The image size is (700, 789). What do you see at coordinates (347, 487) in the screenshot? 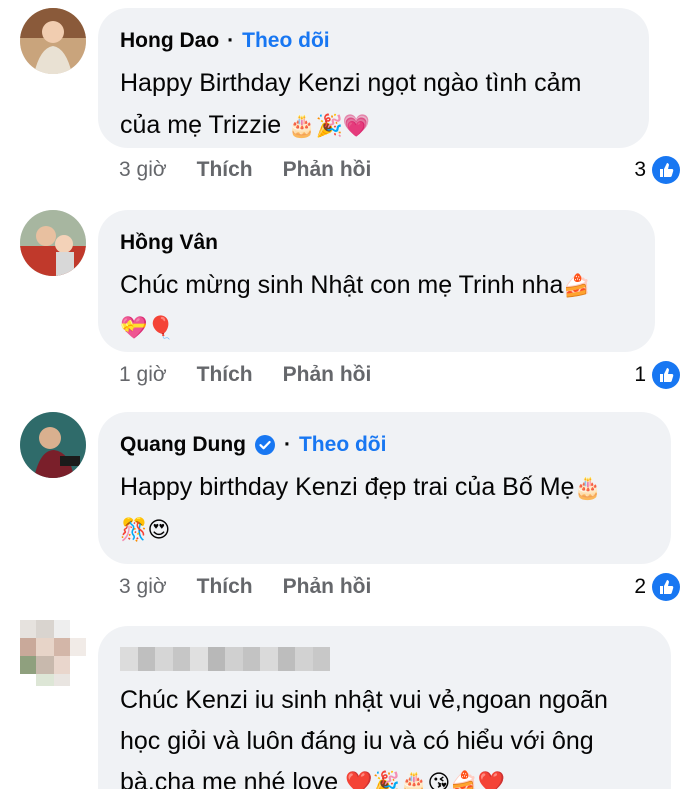
I see `comment-line: Happy birthday Kenzi đẹp trai của Bố Mẹ` at bounding box center [347, 487].